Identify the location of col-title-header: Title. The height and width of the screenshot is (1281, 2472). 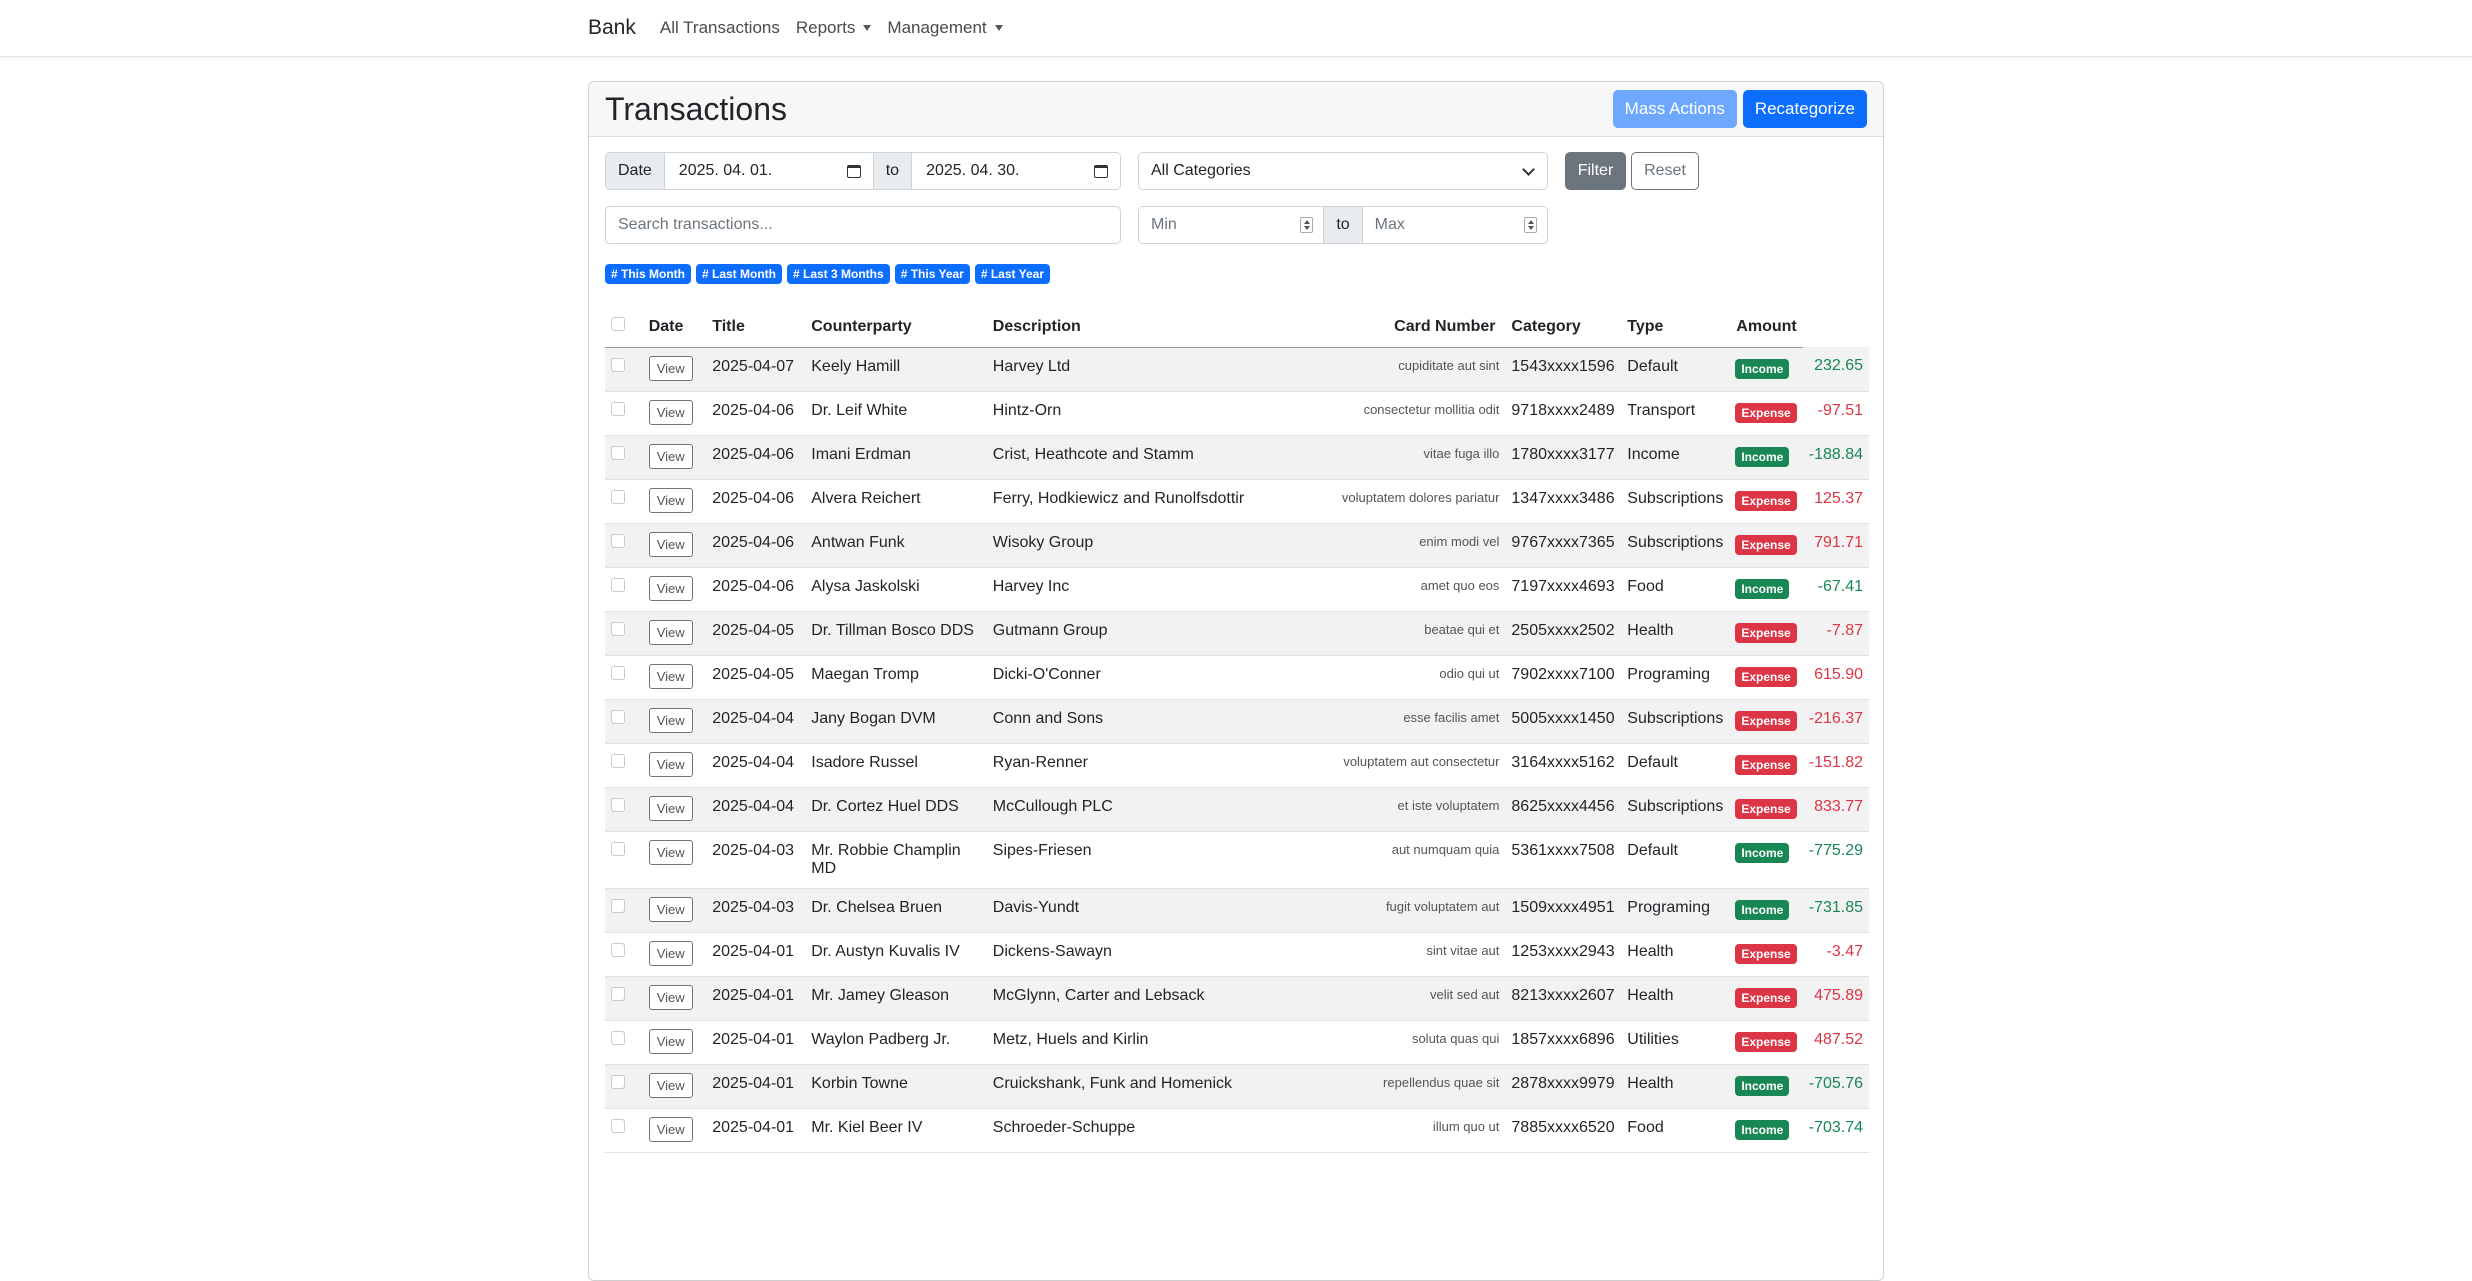
(756, 327).